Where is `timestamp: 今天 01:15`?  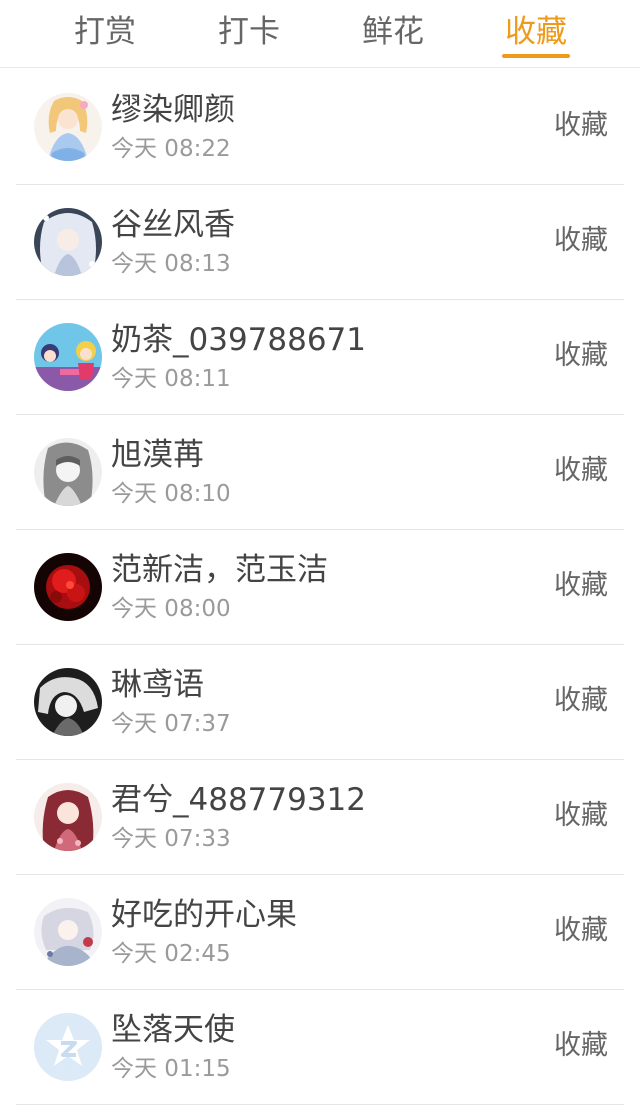
timestamp: 今天 01:15 is located at coordinates (171, 1069).